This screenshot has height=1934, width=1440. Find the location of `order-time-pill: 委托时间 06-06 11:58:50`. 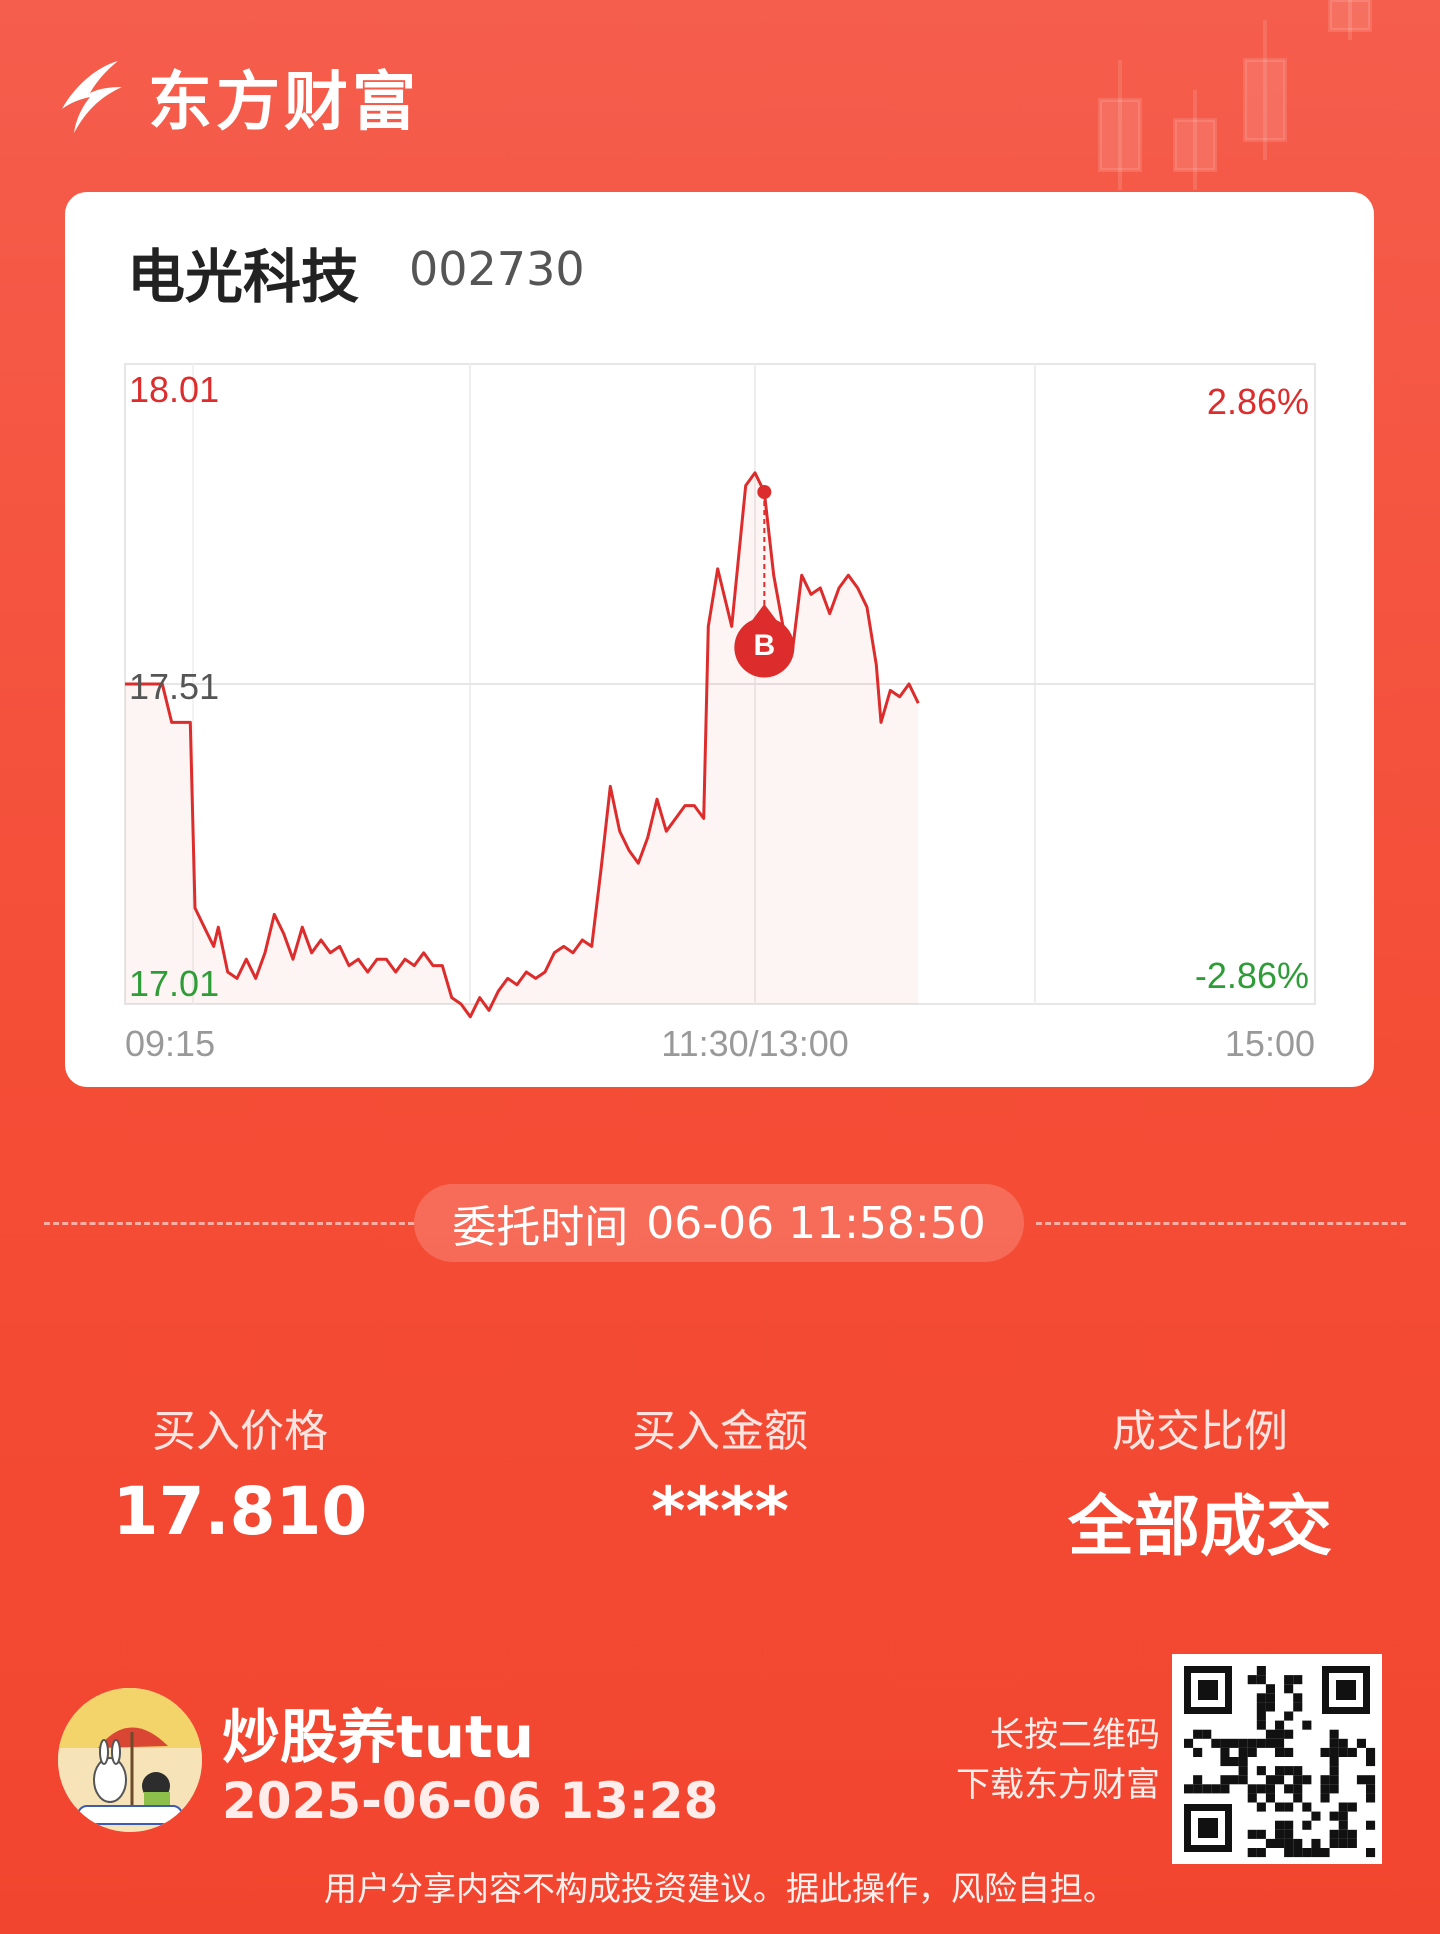

order-time-pill: 委托时间 06-06 11:58:50 is located at coordinates (719, 1223).